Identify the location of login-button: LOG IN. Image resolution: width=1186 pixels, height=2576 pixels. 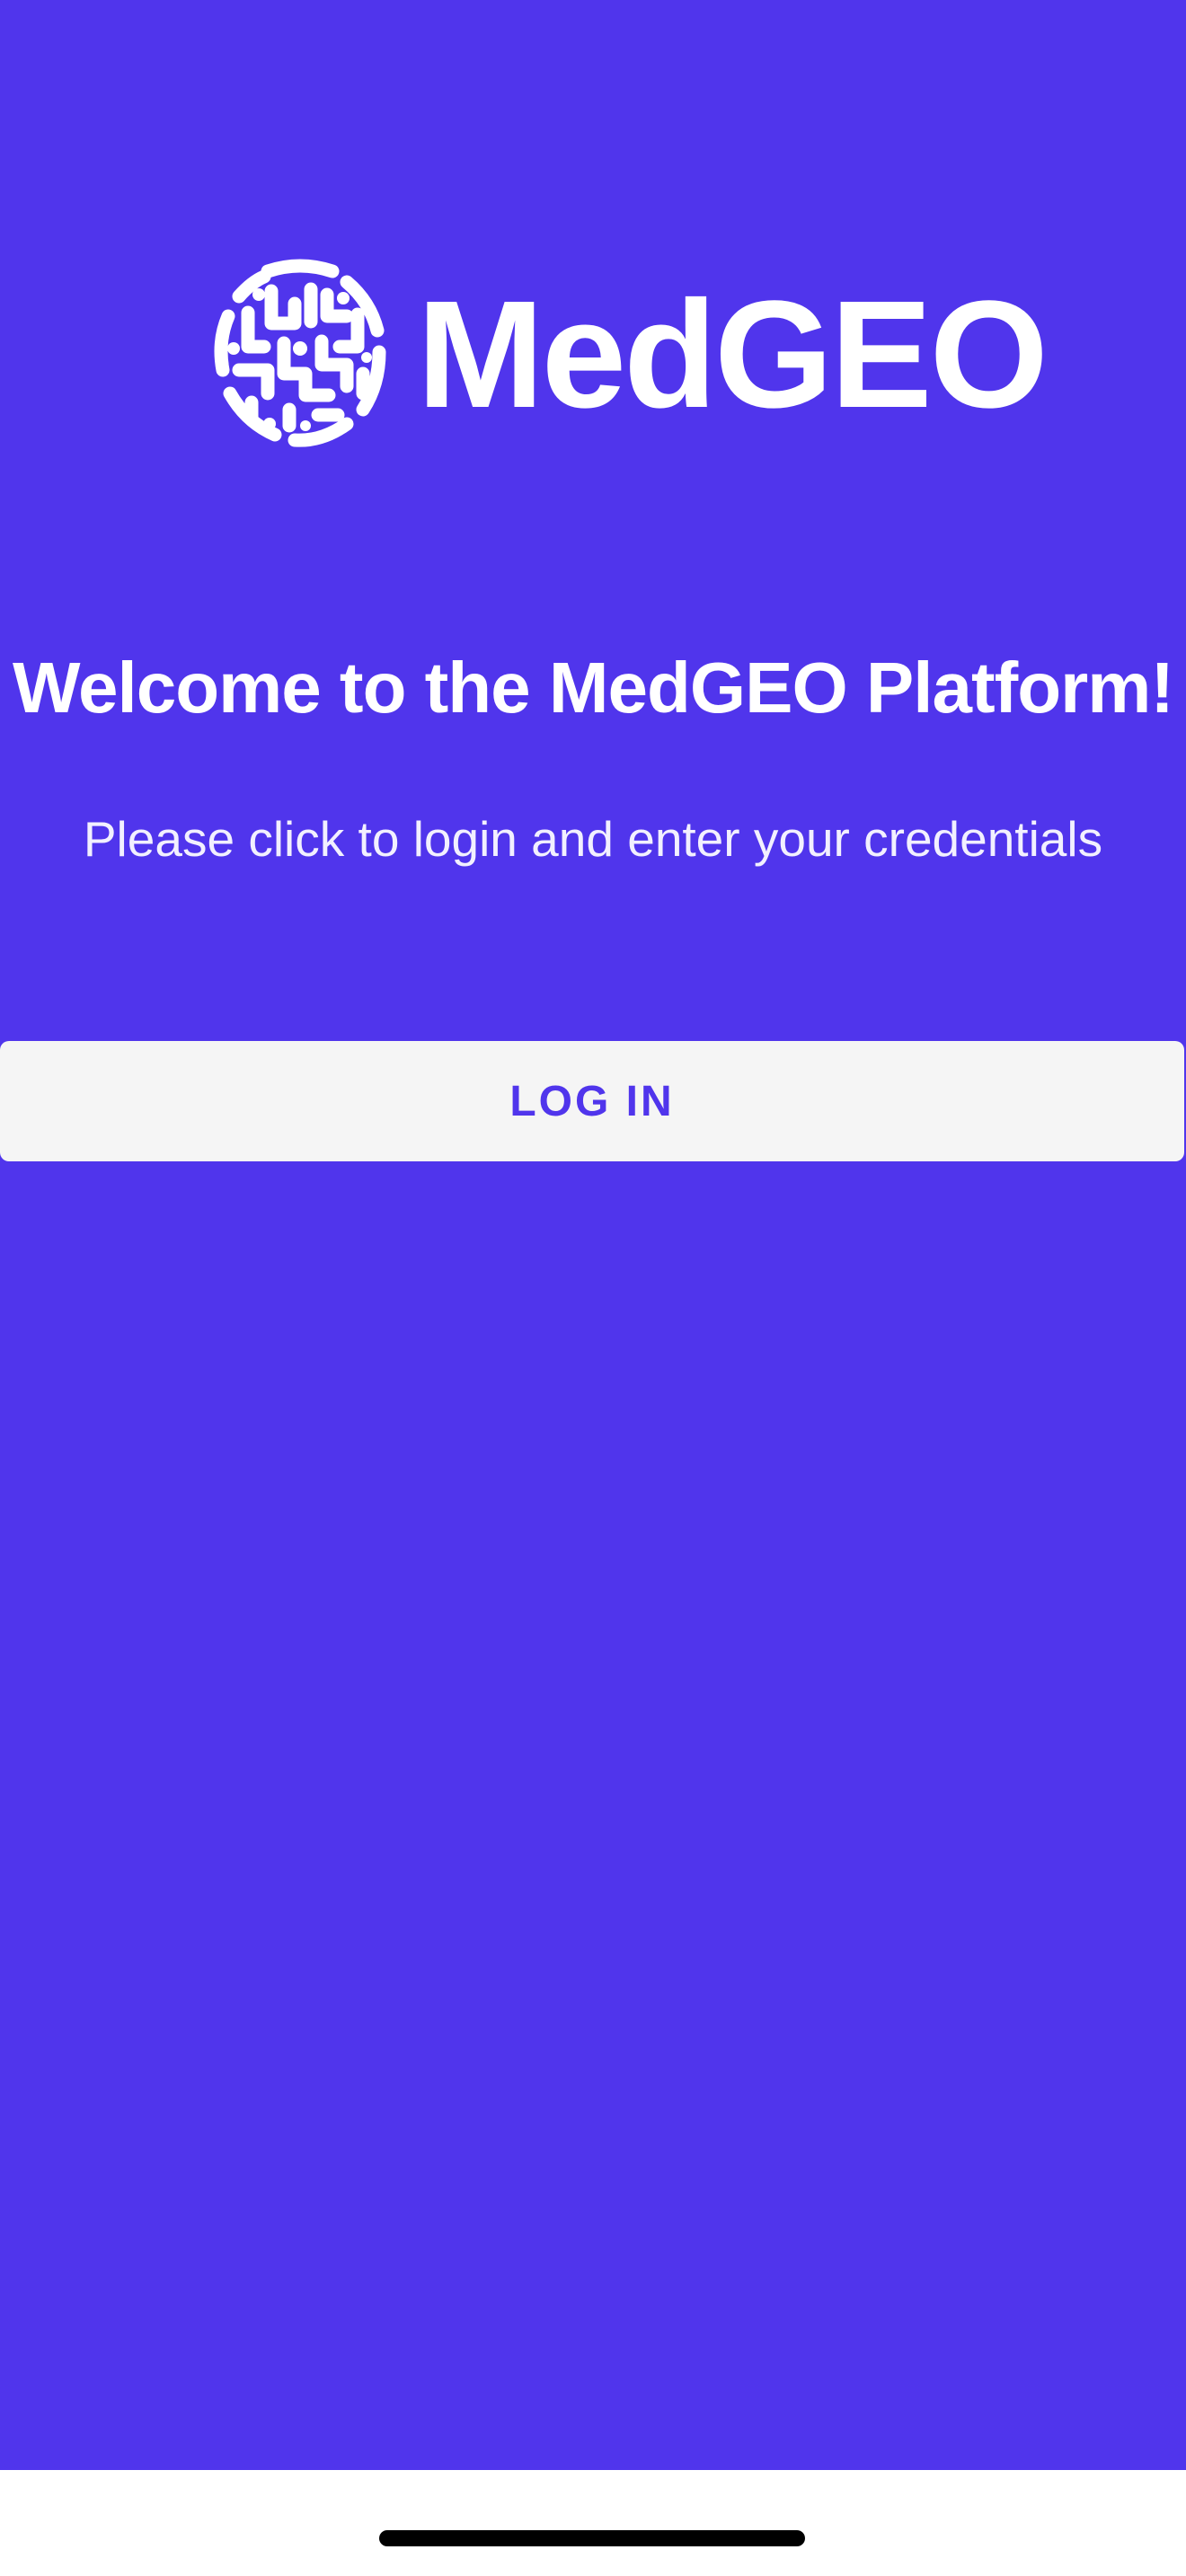
(592, 1101).